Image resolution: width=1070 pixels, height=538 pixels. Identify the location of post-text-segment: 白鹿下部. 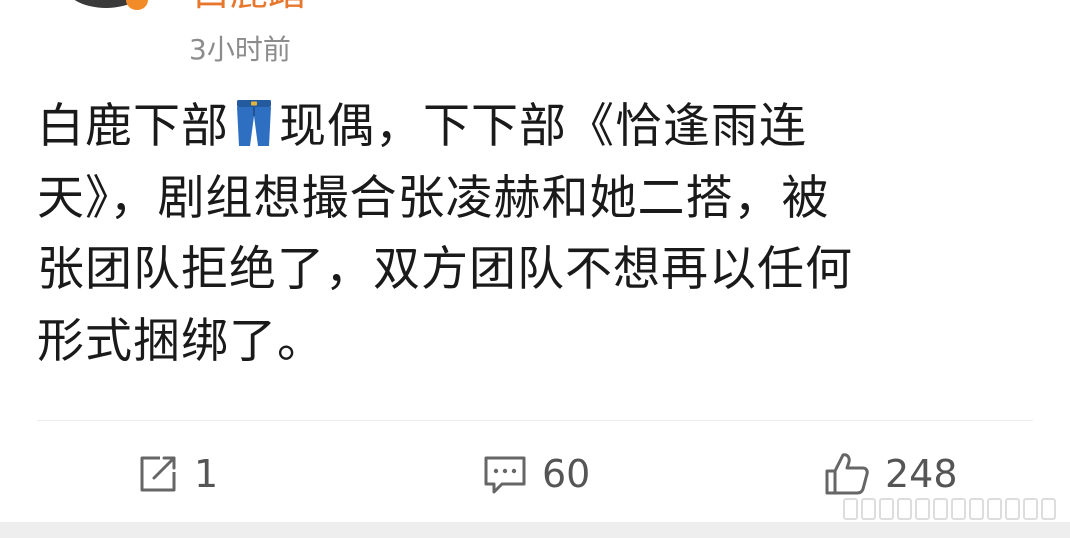
(133, 126).